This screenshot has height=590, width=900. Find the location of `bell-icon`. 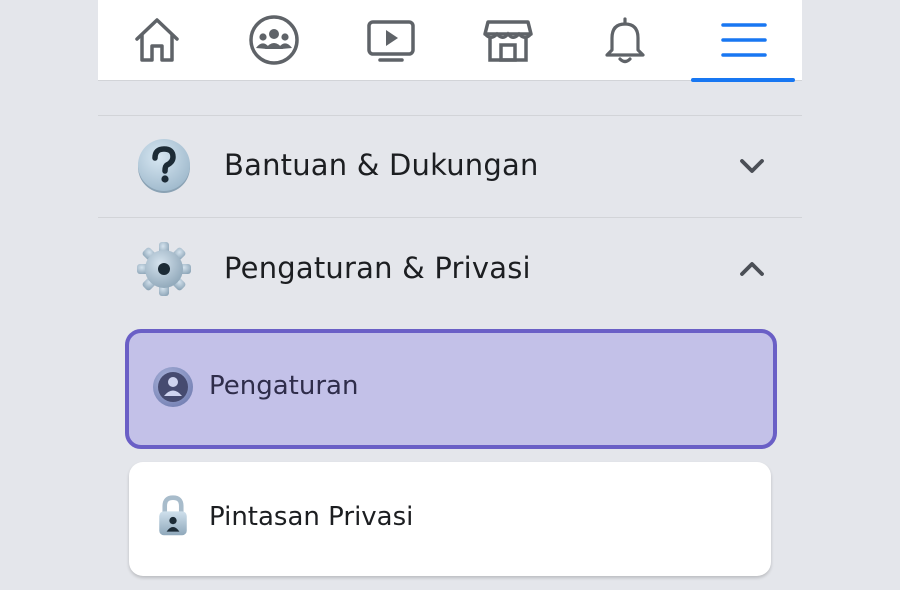

bell-icon is located at coordinates (625, 40).